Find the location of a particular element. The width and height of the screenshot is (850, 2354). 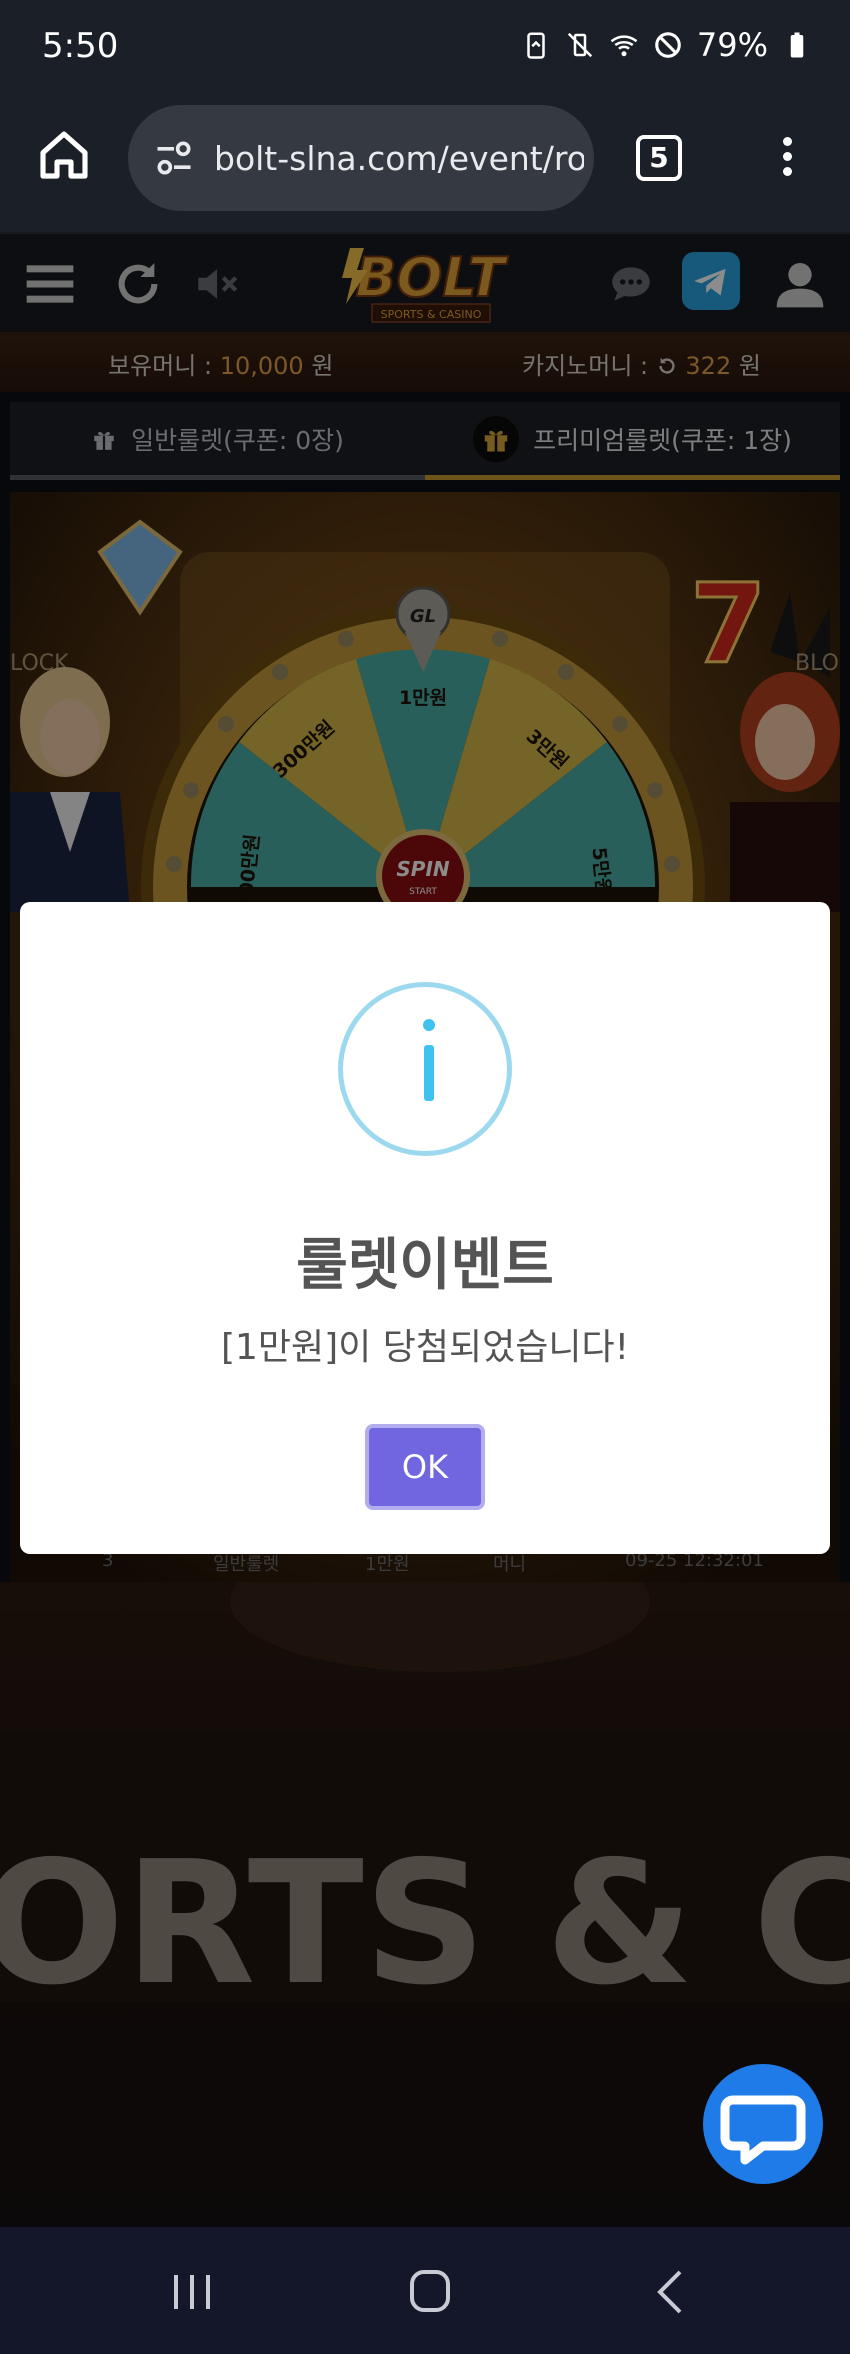

chat-icon is located at coordinates (763, 2130).